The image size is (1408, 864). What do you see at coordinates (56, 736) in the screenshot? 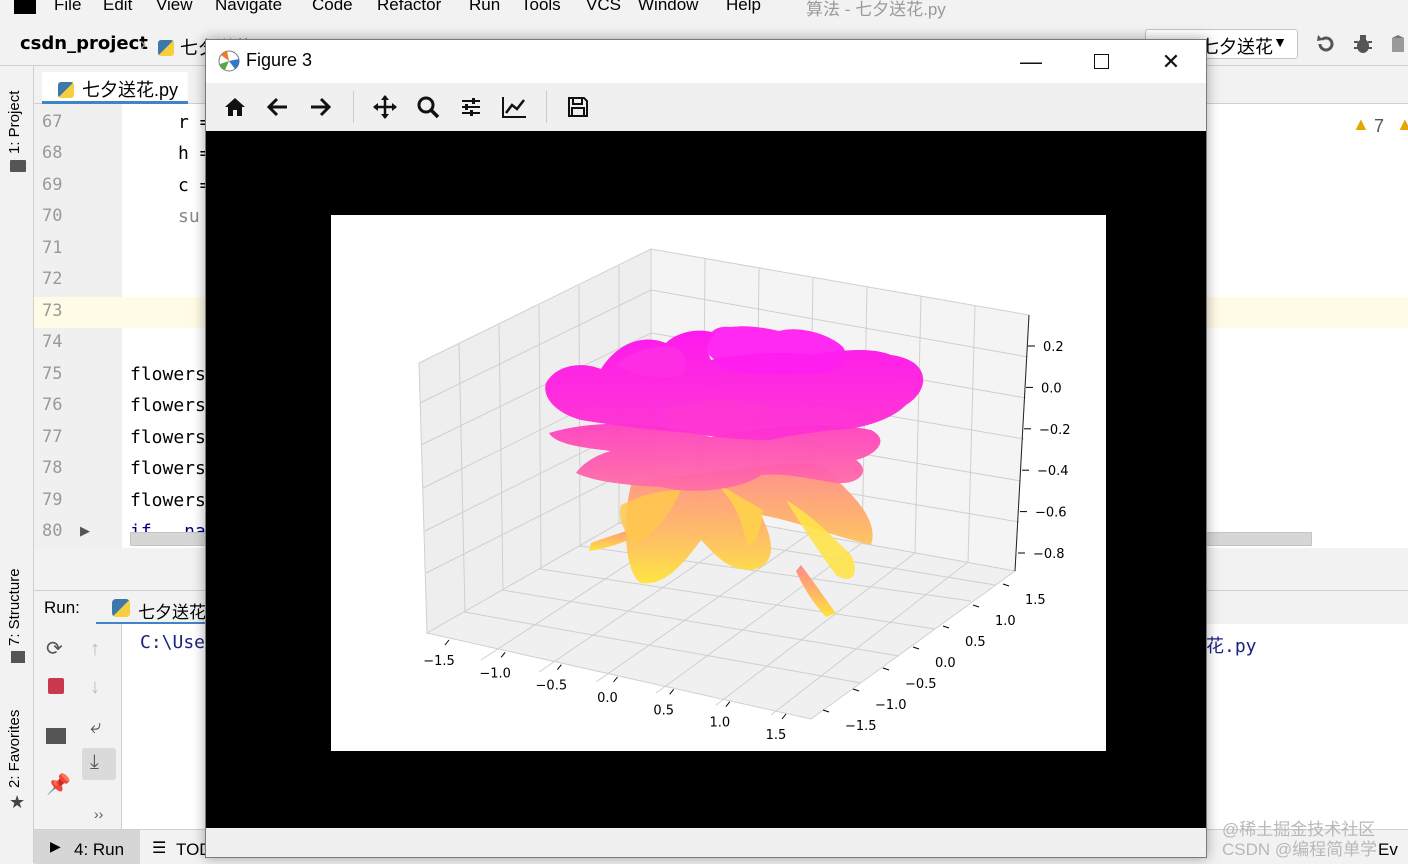
I see `layout-icon` at bounding box center [56, 736].